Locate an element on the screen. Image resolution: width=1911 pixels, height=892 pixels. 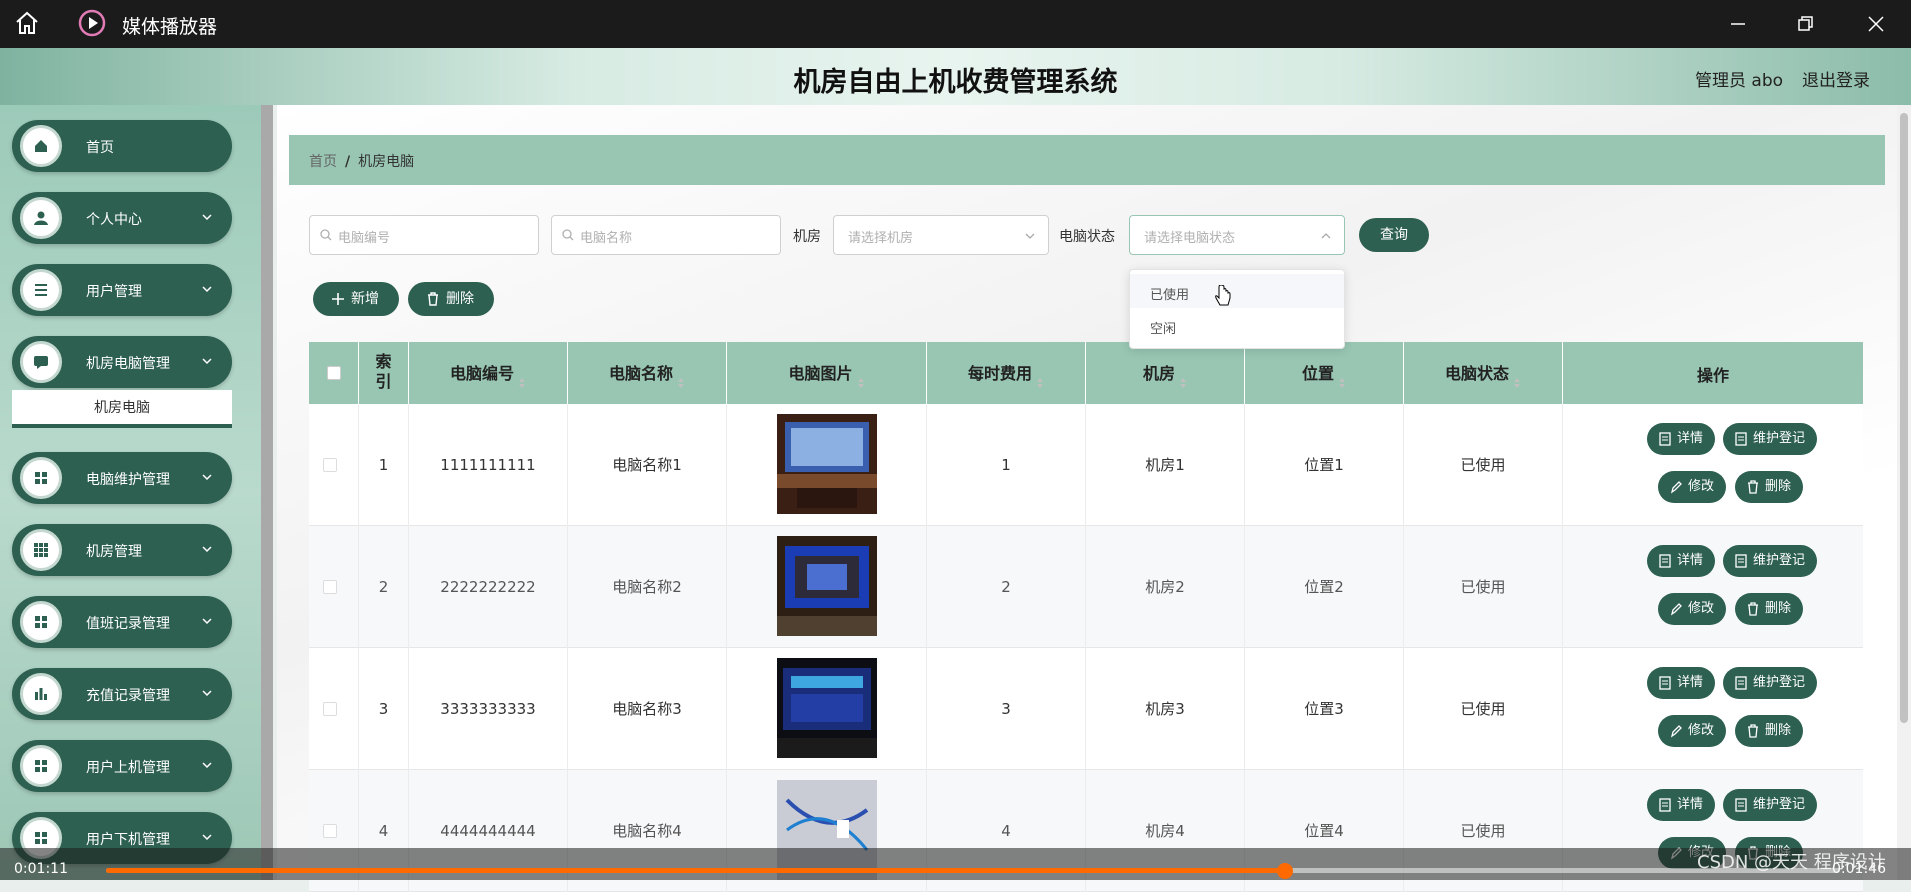
select-all-checkbox is located at coordinates (334, 373).